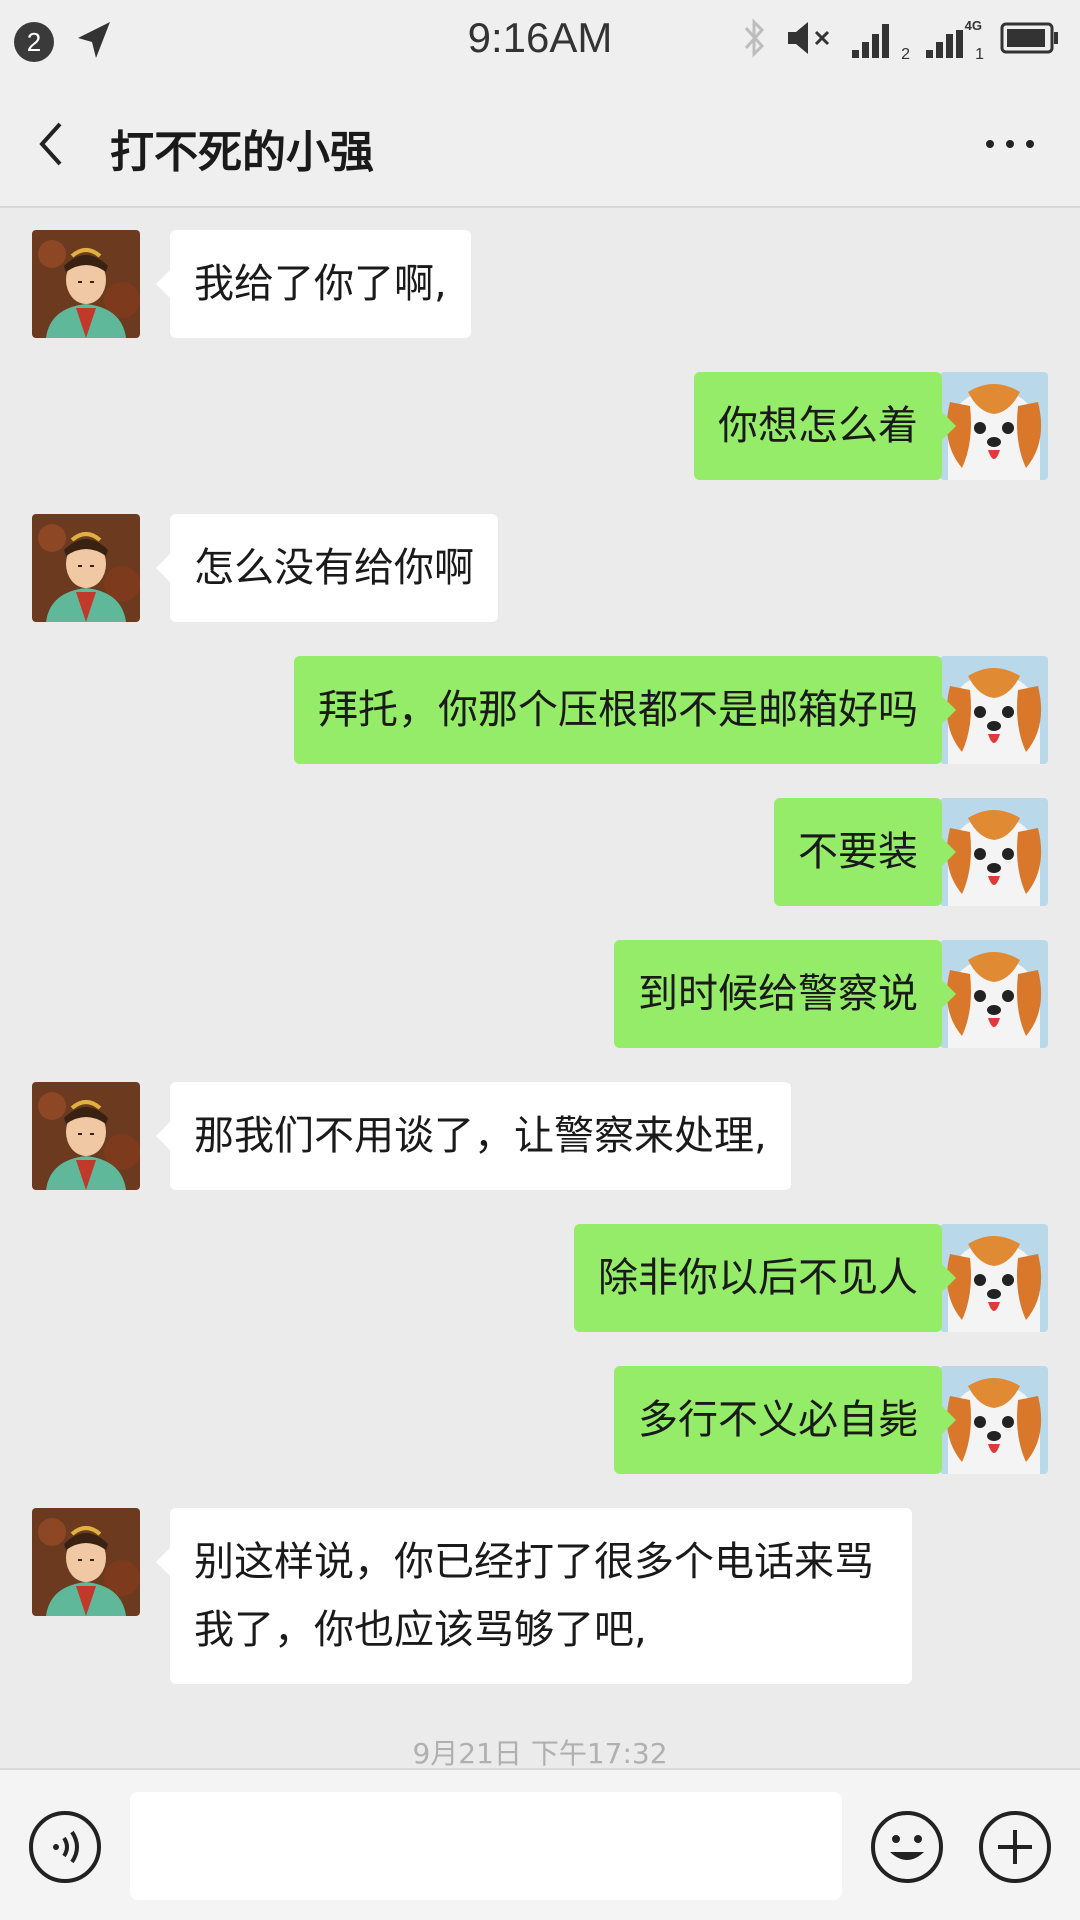 Image resolution: width=1080 pixels, height=1920 pixels. I want to click on plus-icon, so click(1015, 1847).